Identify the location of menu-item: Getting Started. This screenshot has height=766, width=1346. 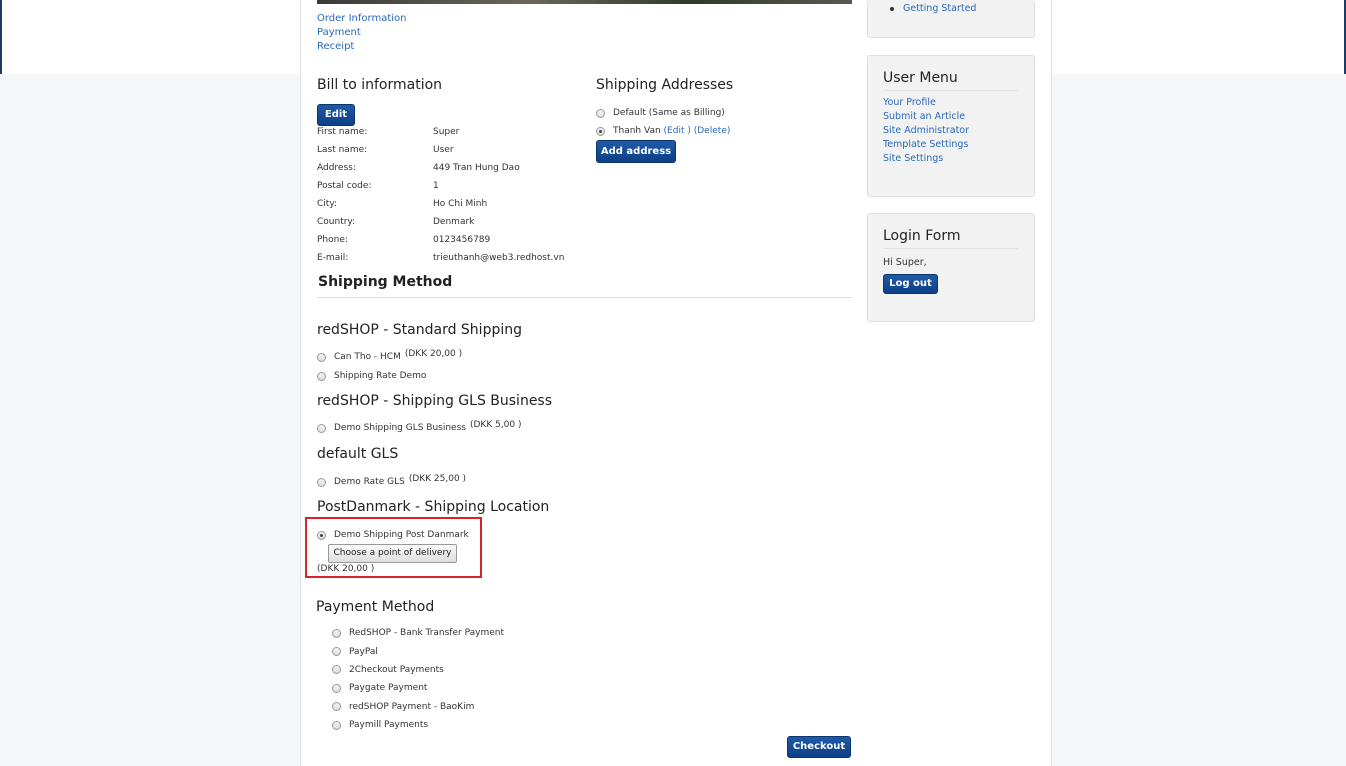
(962, 8).